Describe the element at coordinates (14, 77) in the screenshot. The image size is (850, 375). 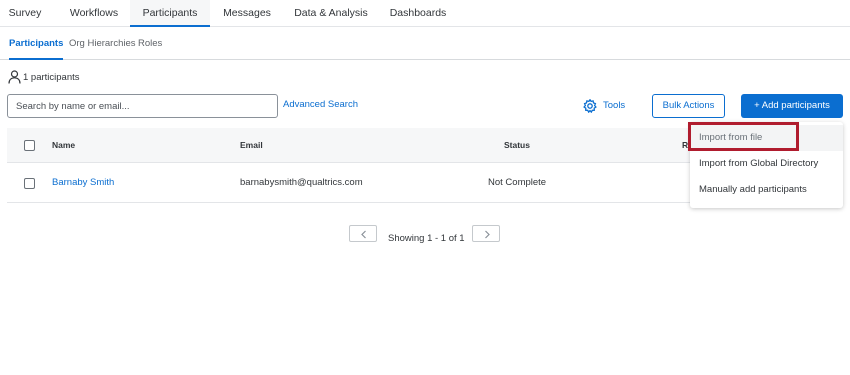
I see `person-icon` at that location.